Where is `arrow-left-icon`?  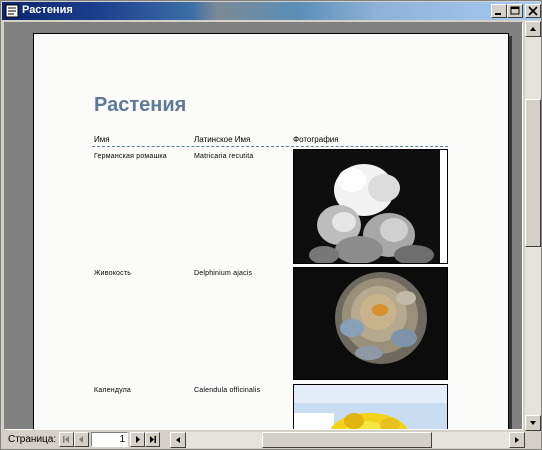
arrow-left-icon is located at coordinates (178, 440).